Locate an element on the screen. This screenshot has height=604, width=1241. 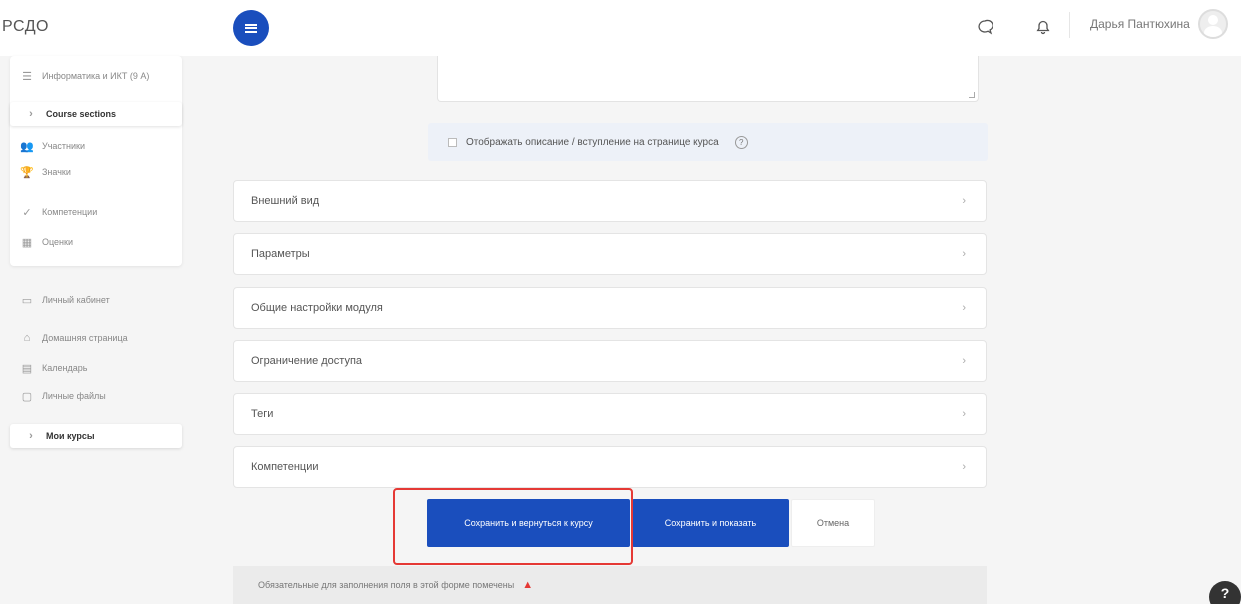
sidebar-item-grades: ▦ Оценки is located at coordinates (96, 242).